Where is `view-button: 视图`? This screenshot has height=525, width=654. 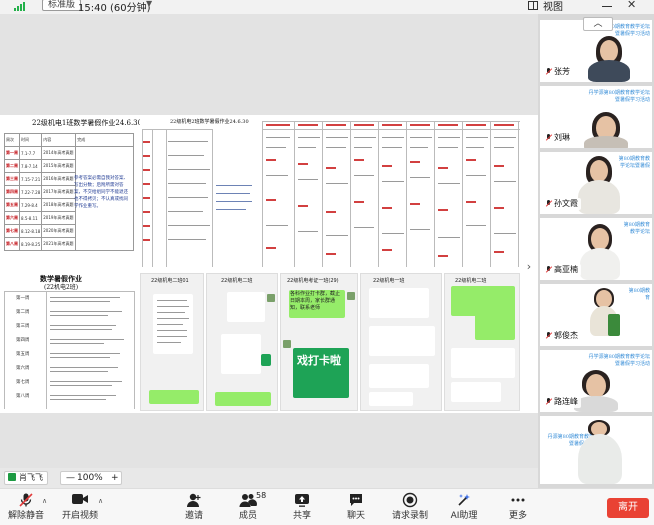
view-button: 视图 is located at coordinates (553, 6).